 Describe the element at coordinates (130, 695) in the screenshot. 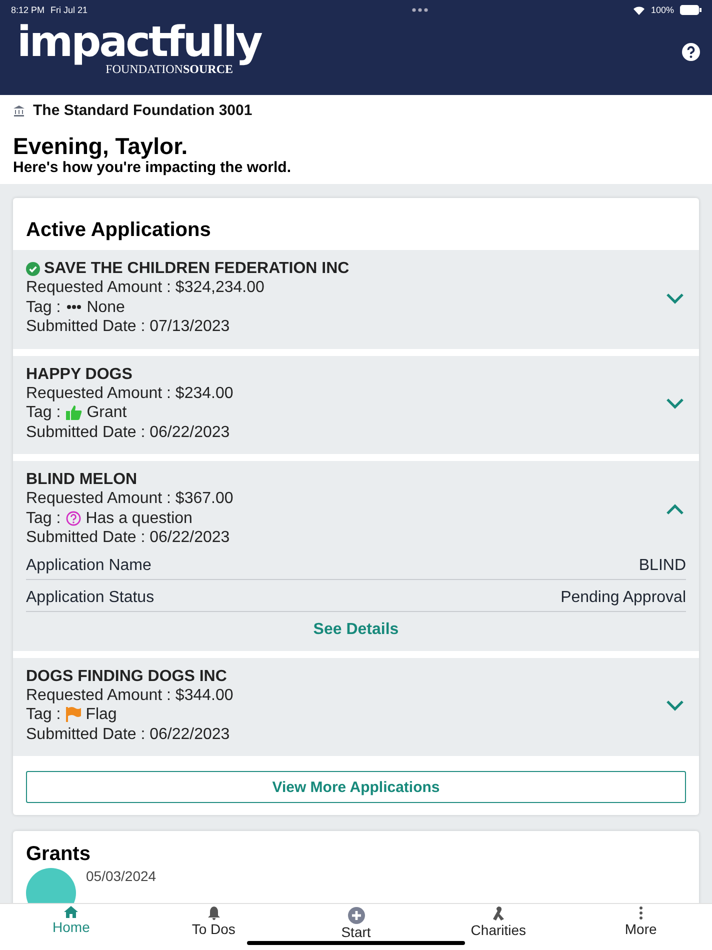

I see `requested-amount: Requested Amount : $344.00` at that location.